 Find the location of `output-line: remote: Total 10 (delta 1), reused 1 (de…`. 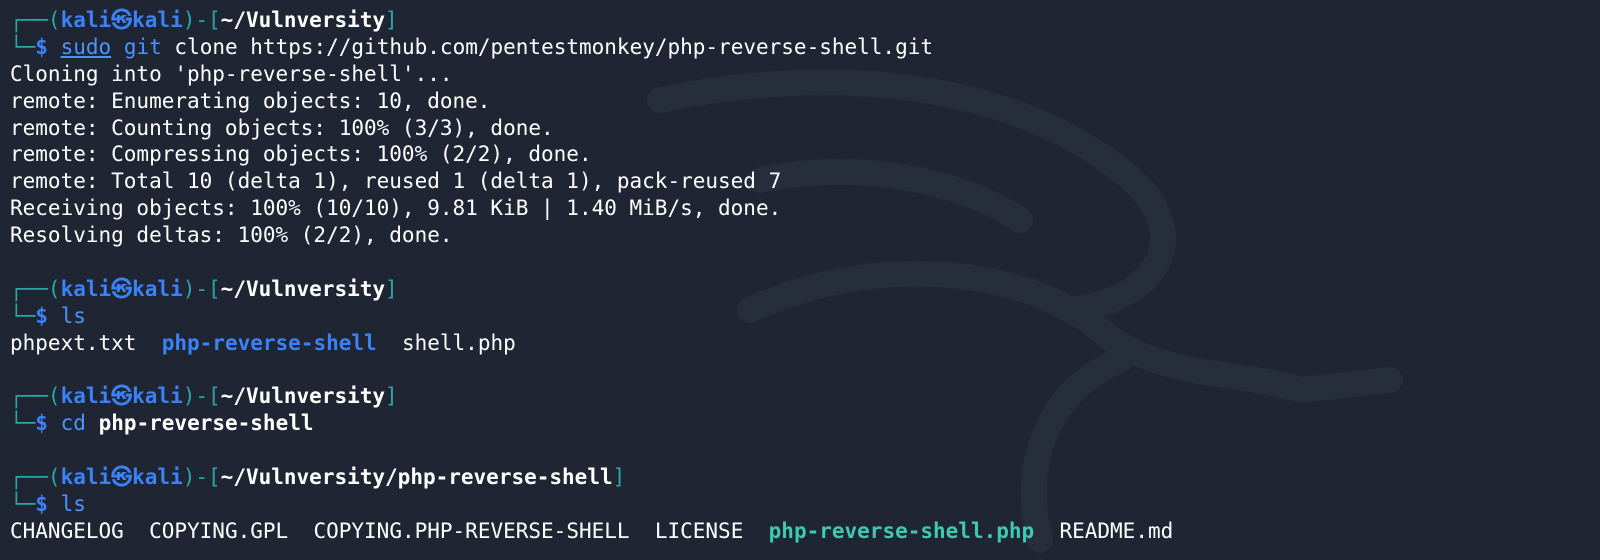

output-line: remote: Total 10 (delta 1), reused 1 (de… is located at coordinates (396, 181).